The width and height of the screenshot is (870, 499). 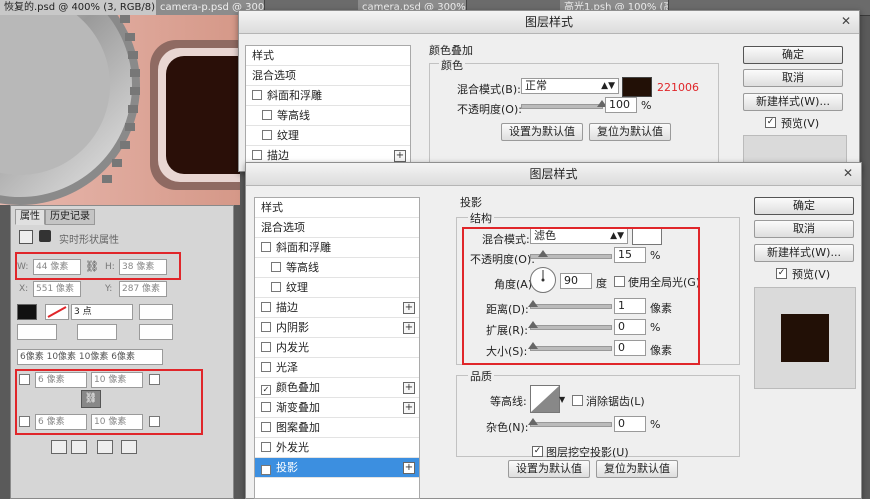 What do you see at coordinates (97, 332) in the screenshot?
I see `caps-select` at bounding box center [97, 332].